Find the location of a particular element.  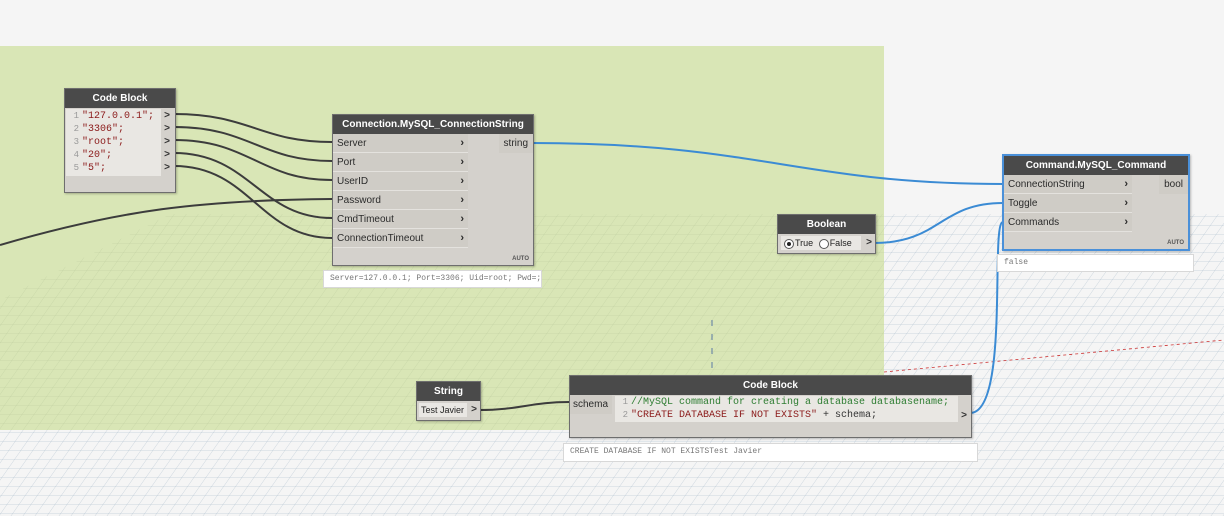

input-port-port: Port › is located at coordinates (400, 162).